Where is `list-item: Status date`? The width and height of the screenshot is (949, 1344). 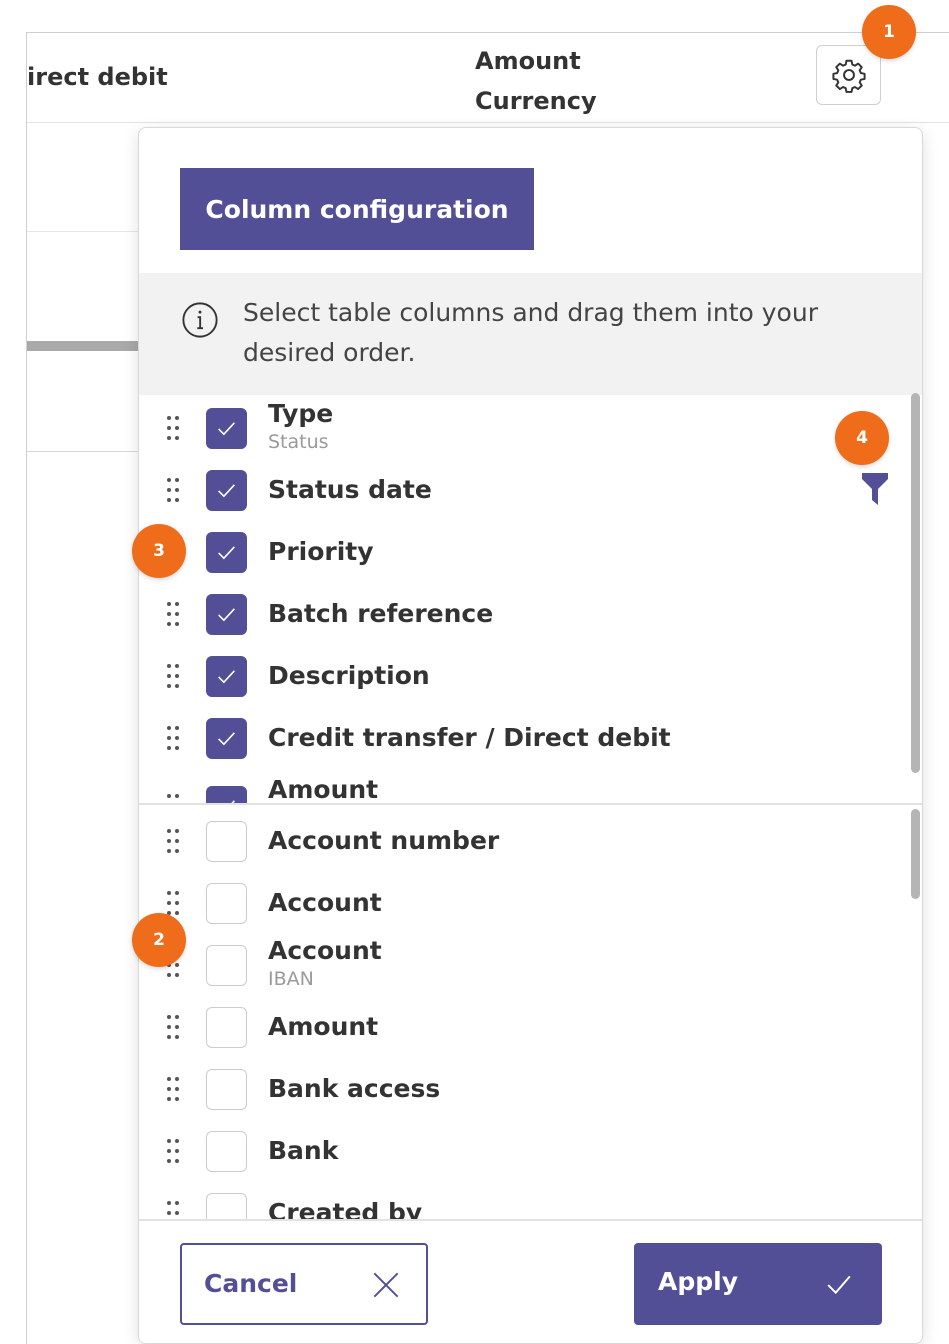 list-item: Status date is located at coordinates (530, 490).